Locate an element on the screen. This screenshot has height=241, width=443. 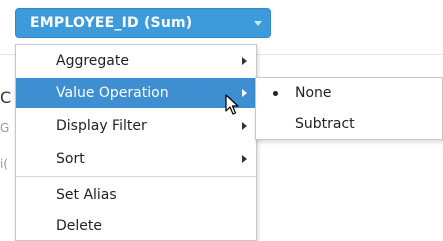
menu-item-label: Display Filter is located at coordinates (101, 126).